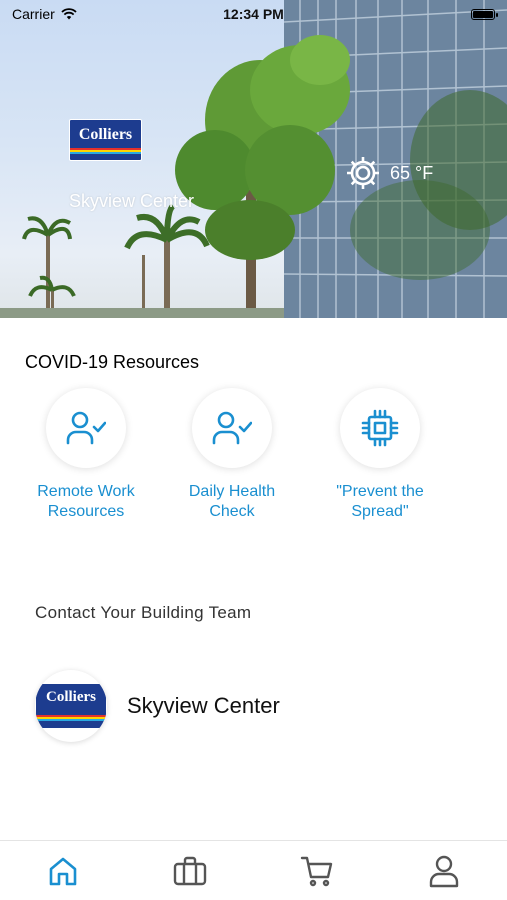 This screenshot has width=507, height=900. I want to click on status-time: 12:34 PM, so click(253, 14).